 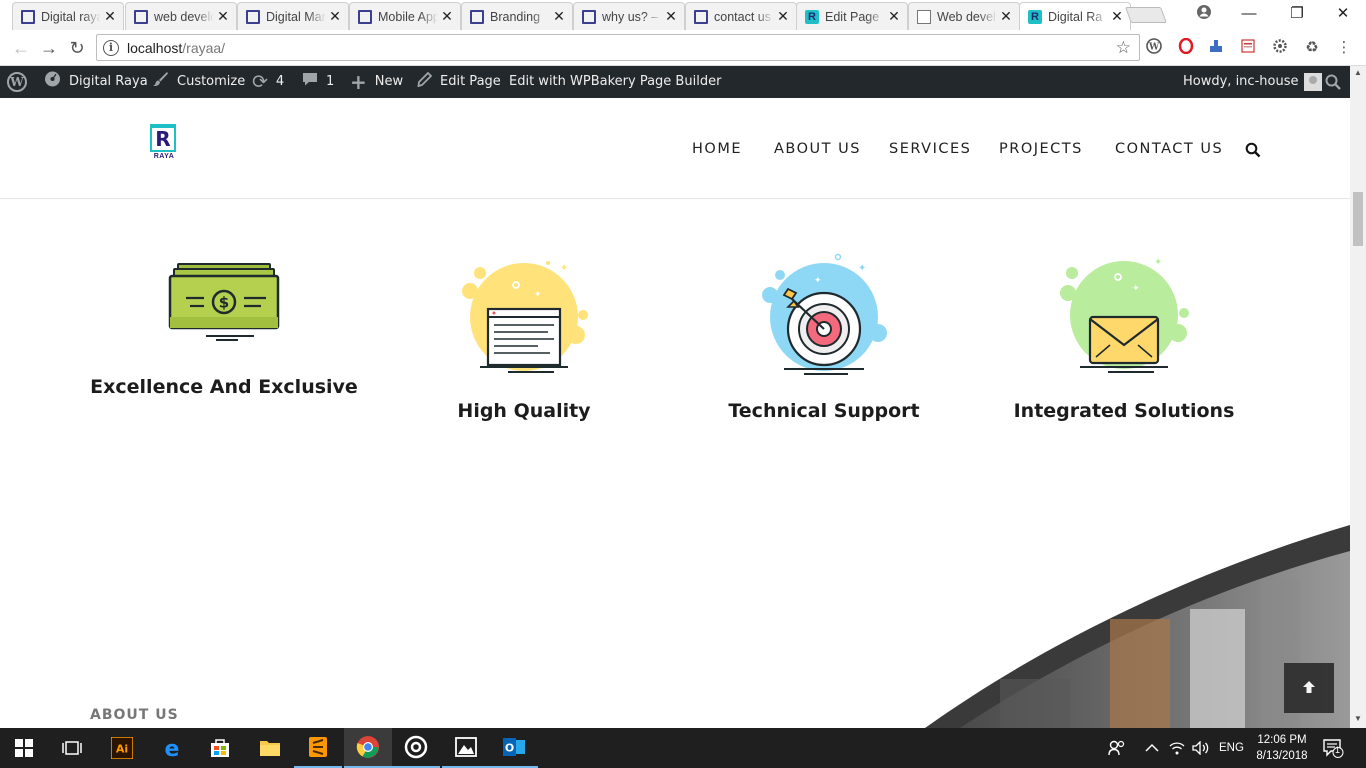 I want to click on tab-title: Edit Page, so click(x=852, y=16).